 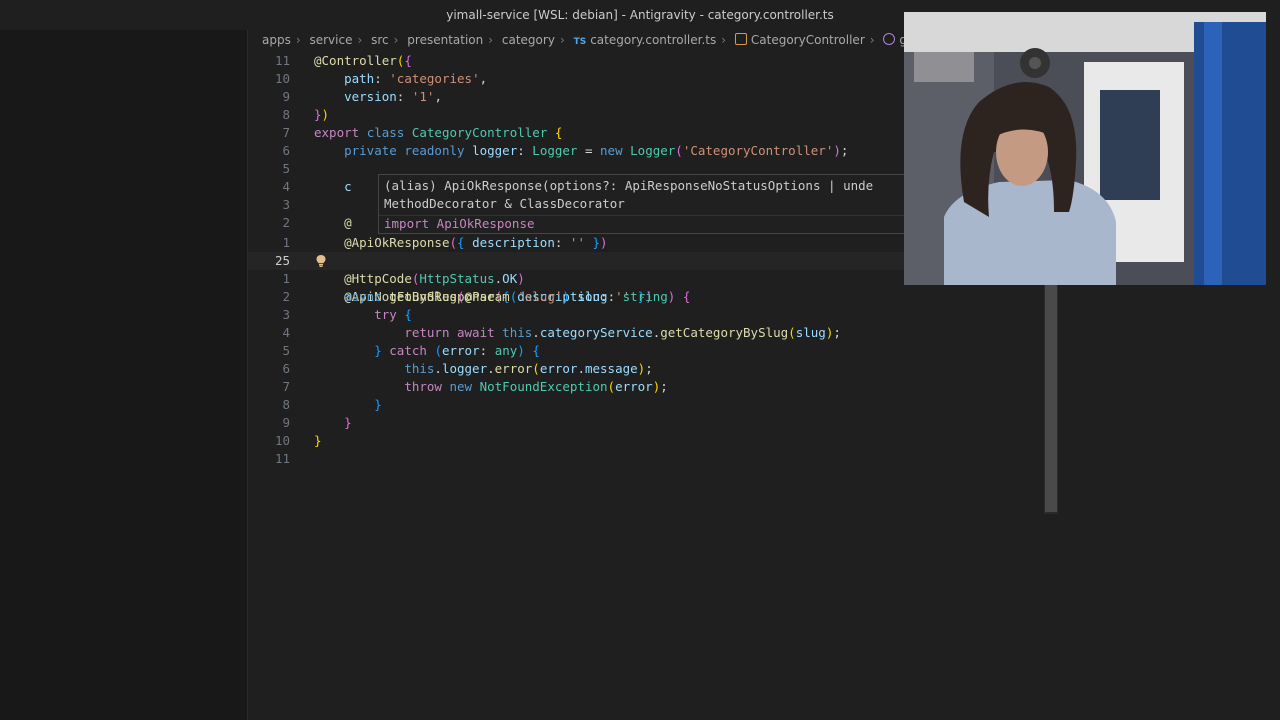 I want to click on breadcrumb-class: CategoryController, so click(x=808, y=40).